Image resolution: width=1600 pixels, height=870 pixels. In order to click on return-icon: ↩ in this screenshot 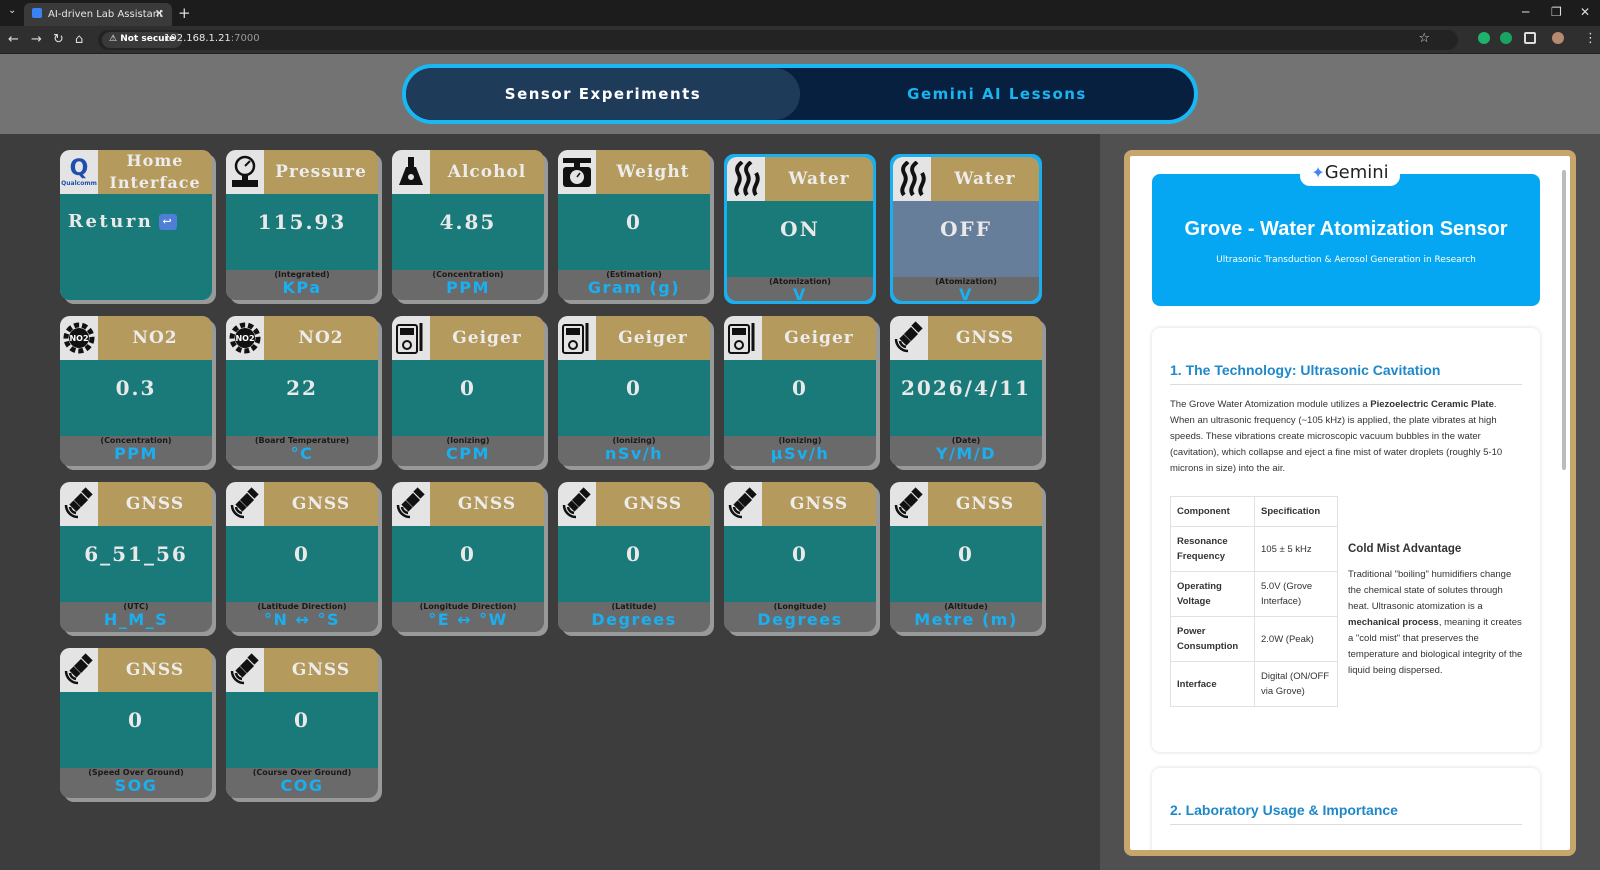, I will do `click(168, 222)`.